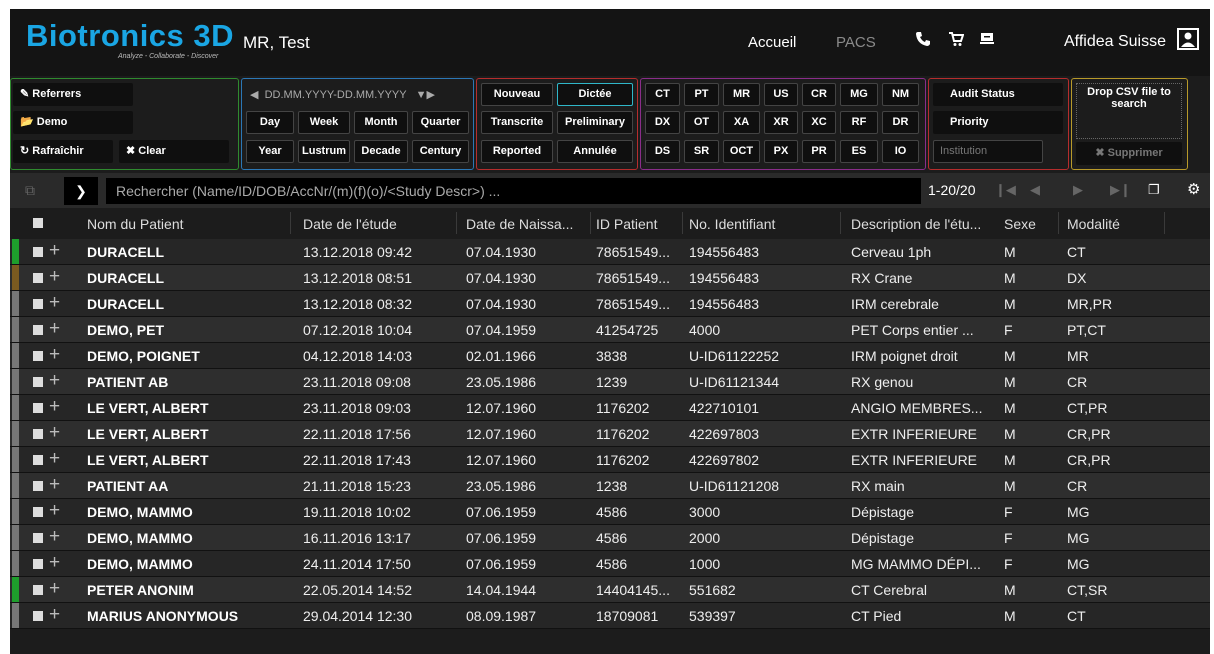 The height and width of the screenshot is (654, 1214). I want to click on dropdown-icon: ▼, so click(421, 95).